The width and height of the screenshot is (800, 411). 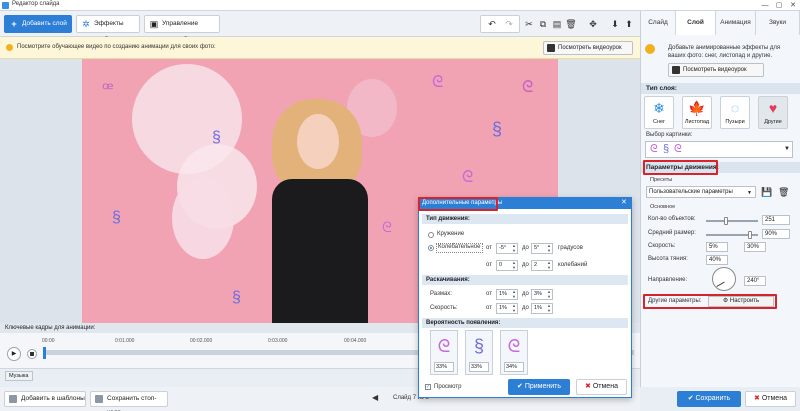 What do you see at coordinates (557, 24) in the screenshot?
I see `paste-icon: ▤` at bounding box center [557, 24].